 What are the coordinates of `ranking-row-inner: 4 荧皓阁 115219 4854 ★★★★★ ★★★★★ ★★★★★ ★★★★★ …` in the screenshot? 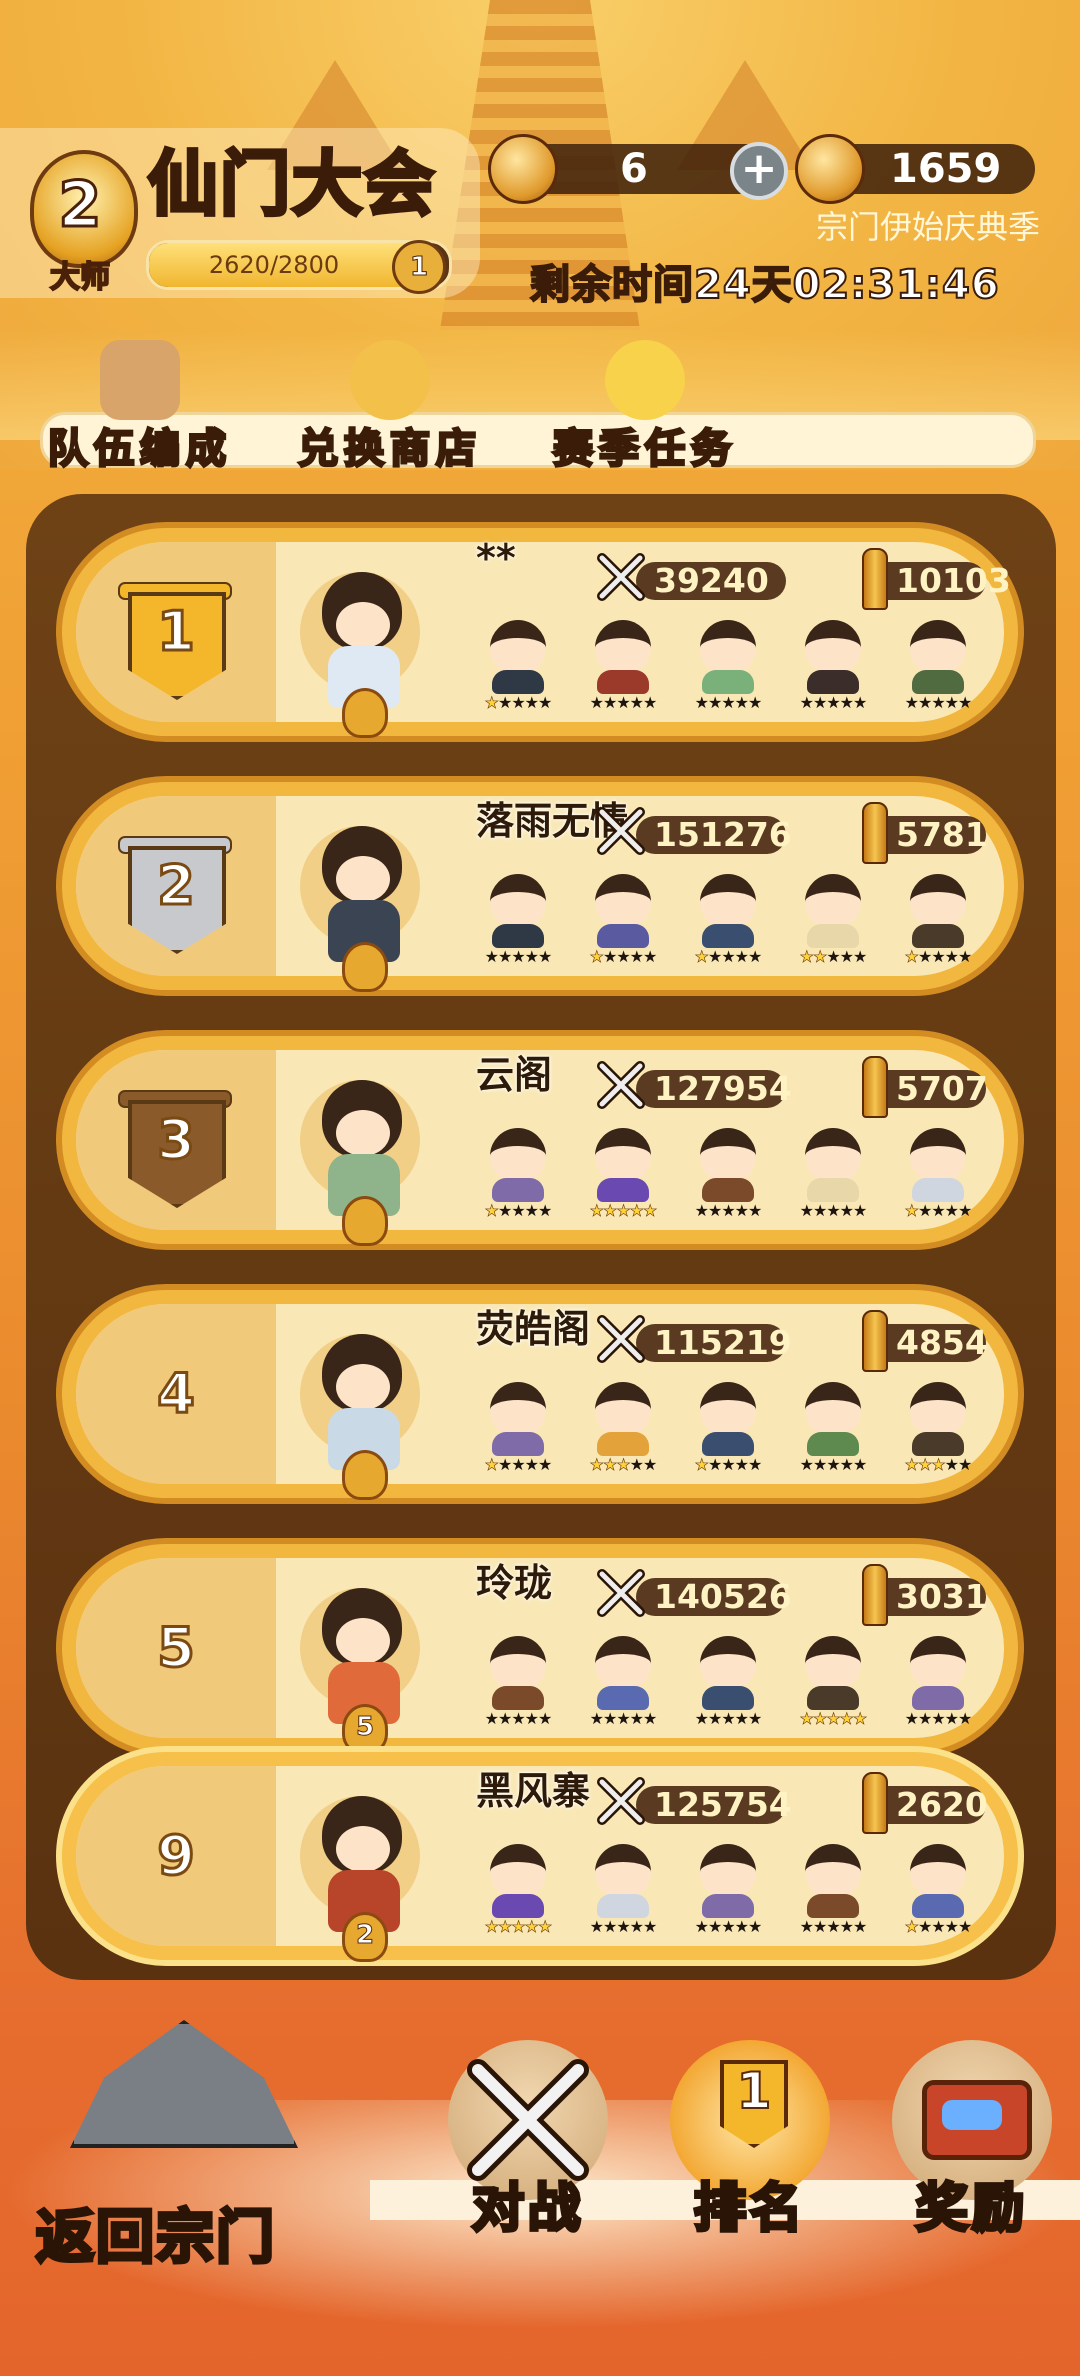 It's located at (540, 1402).